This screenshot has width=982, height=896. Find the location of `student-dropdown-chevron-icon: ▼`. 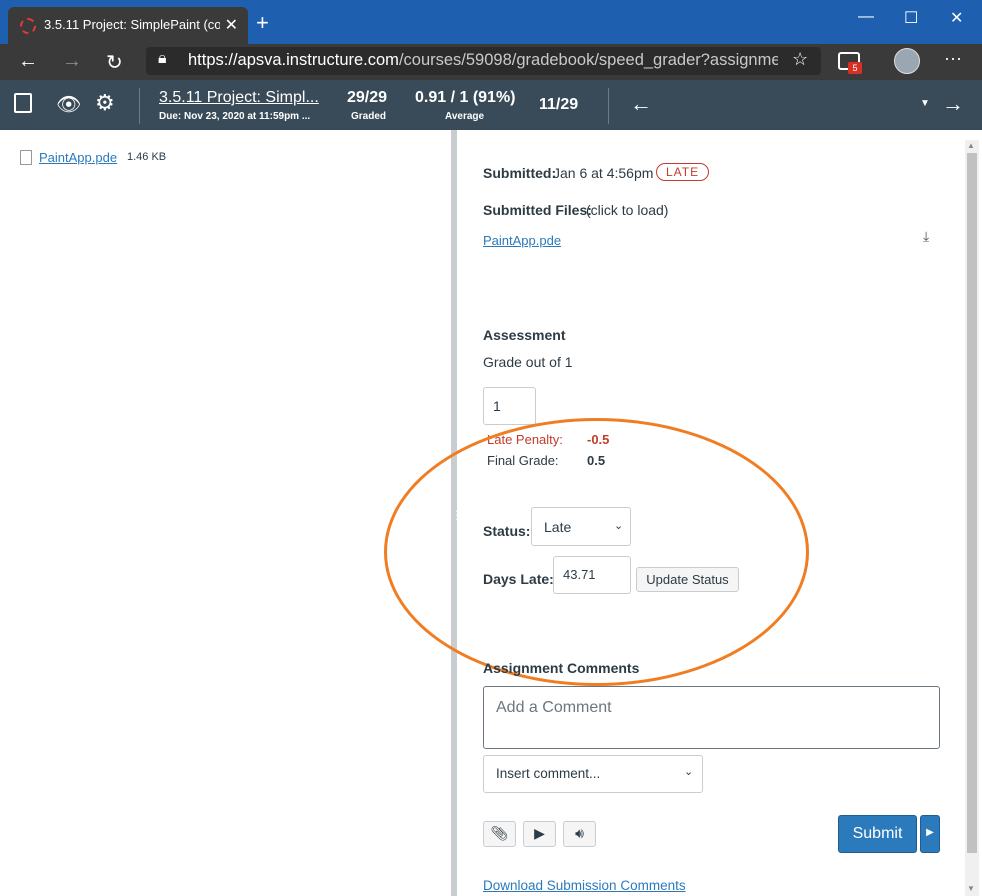

student-dropdown-chevron-icon: ▼ is located at coordinates (925, 103).